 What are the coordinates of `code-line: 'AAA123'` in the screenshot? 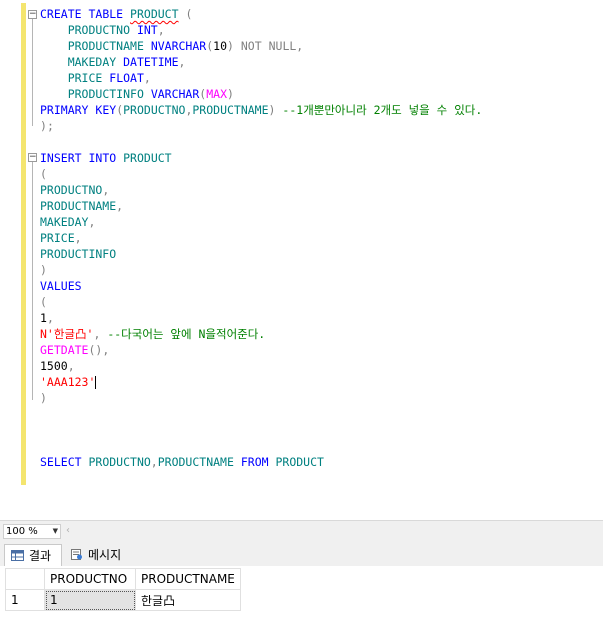 It's located at (68, 382).